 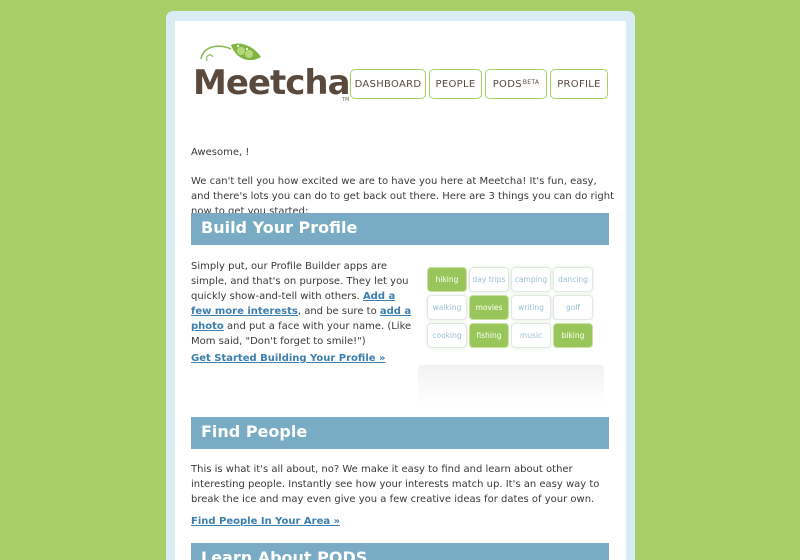 I want to click on nav-pods-label: PODS, so click(x=507, y=84).